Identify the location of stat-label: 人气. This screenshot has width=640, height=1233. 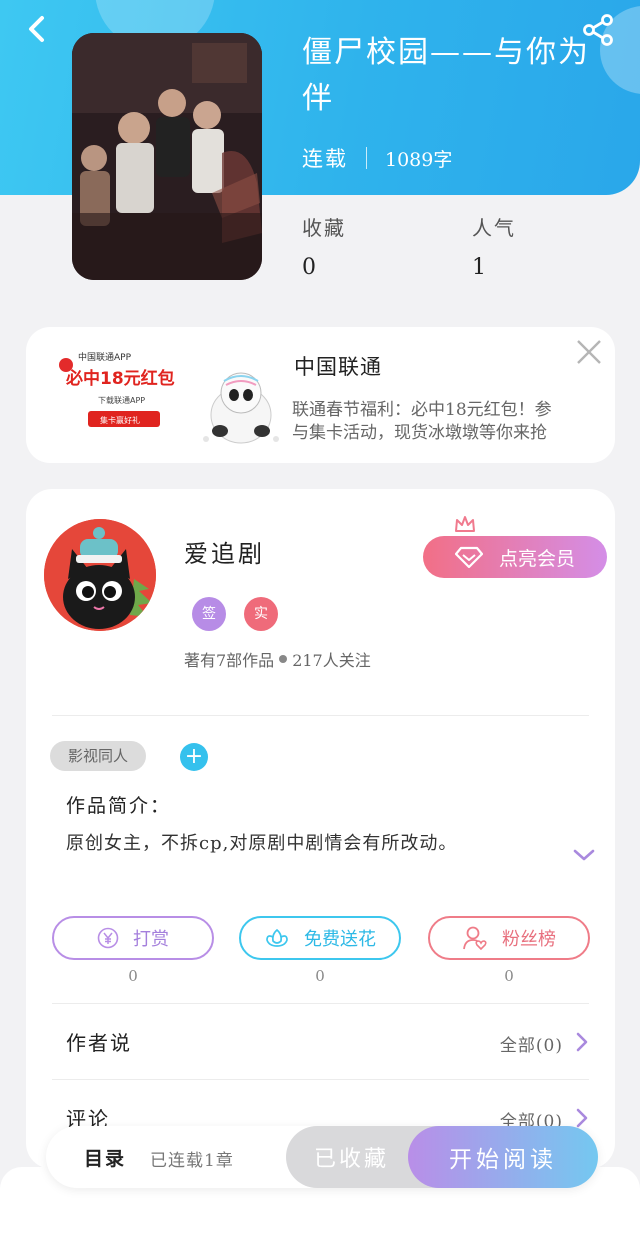
(494, 228).